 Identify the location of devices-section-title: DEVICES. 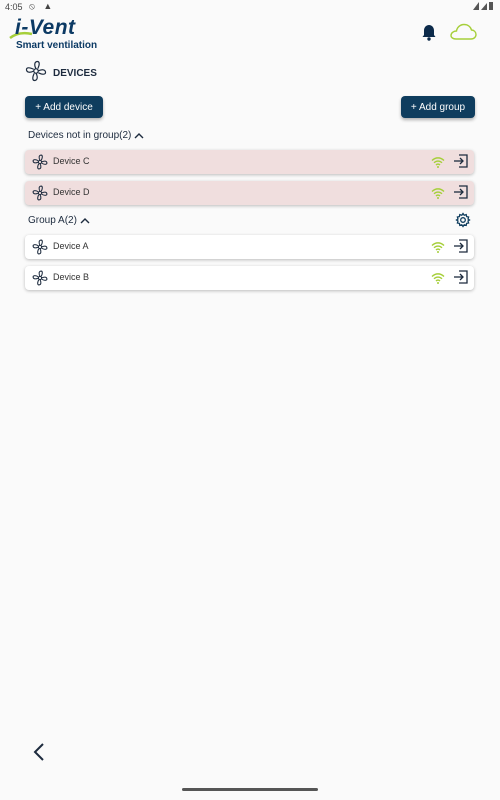
(61, 73).